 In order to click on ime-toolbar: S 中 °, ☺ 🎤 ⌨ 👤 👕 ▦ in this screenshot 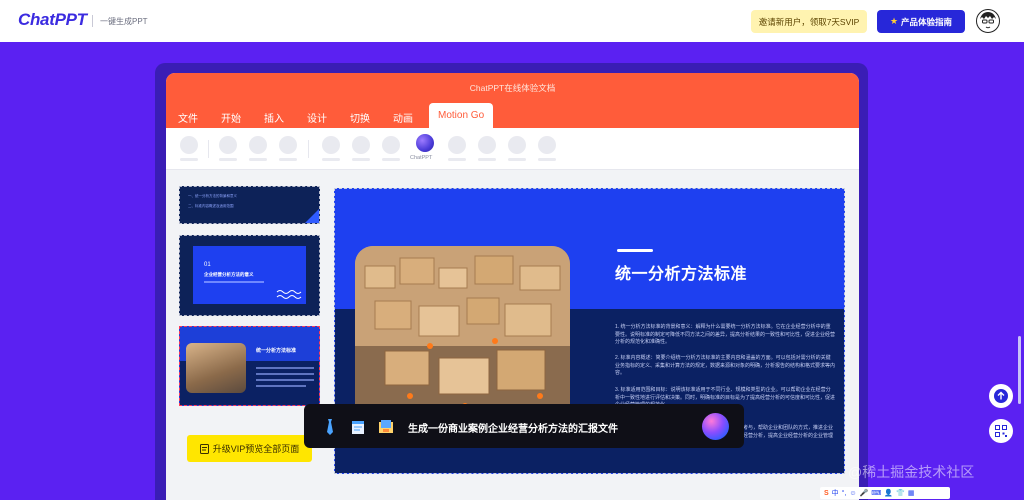, I will do `click(885, 493)`.